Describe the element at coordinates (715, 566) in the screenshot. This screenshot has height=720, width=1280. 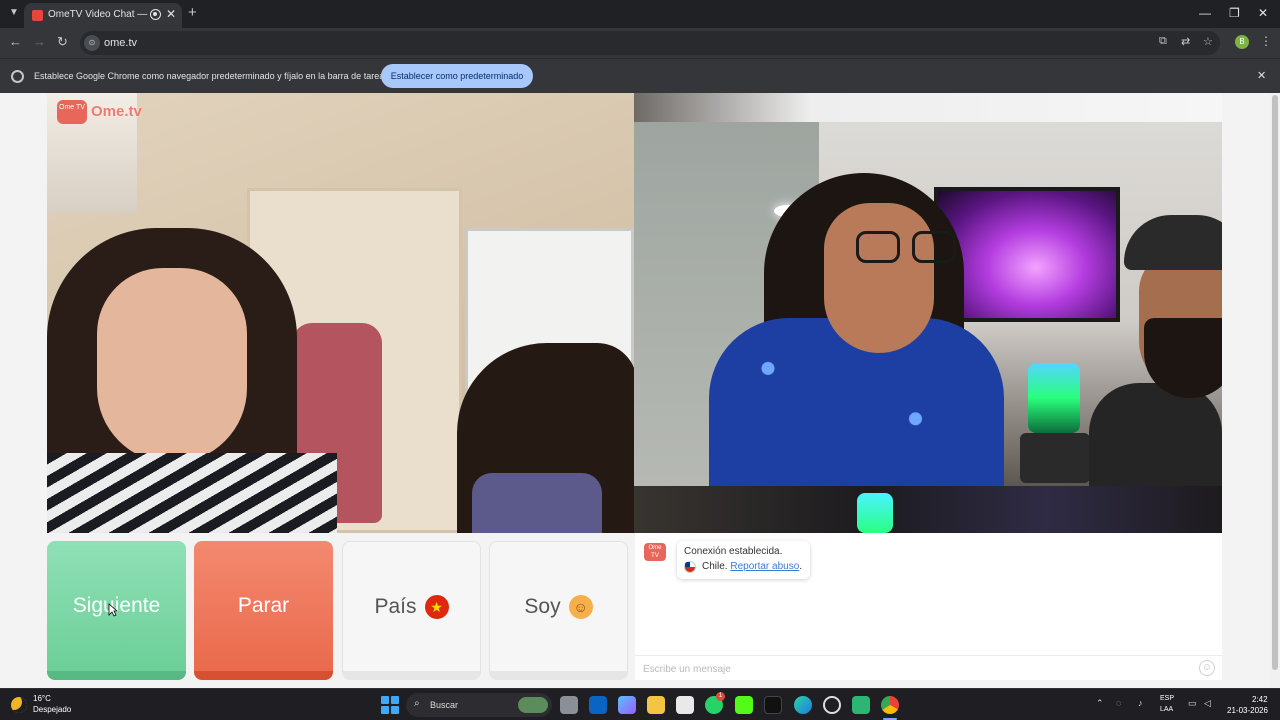
I see `partner-country: Chile.` at that location.